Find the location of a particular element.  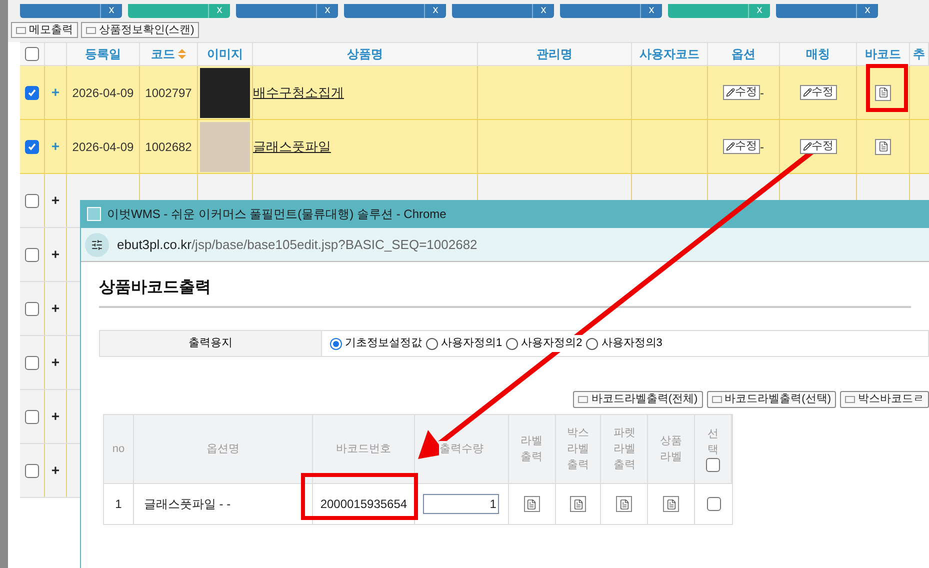

column-header: 라벨 출력 is located at coordinates (531, 449).